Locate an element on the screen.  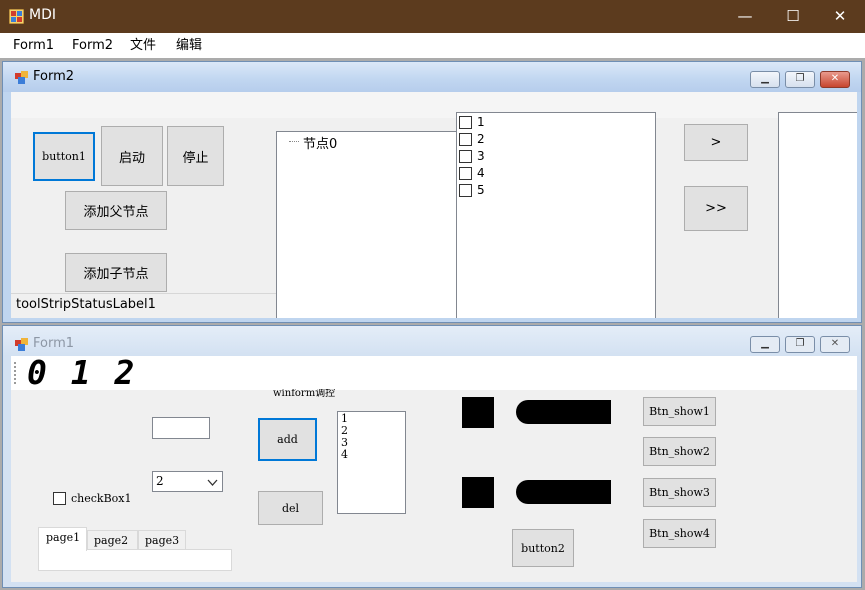
add-child-node-button: 添加子节点 is located at coordinates (116, 272).